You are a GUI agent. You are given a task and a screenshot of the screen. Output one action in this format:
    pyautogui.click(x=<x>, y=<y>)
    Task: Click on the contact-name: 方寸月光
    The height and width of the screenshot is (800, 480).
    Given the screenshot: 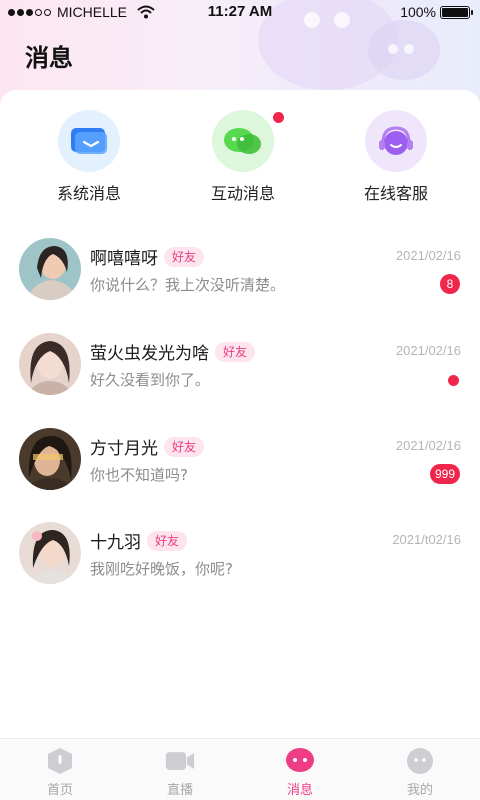 What is the action you would take?
    pyautogui.click(x=124, y=449)
    